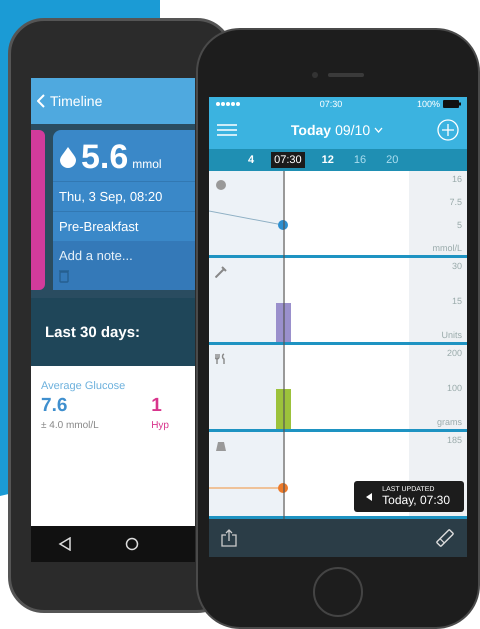 The width and height of the screenshot is (480, 629). What do you see at coordinates (449, 422) in the screenshot?
I see `axis-label: grams` at bounding box center [449, 422].